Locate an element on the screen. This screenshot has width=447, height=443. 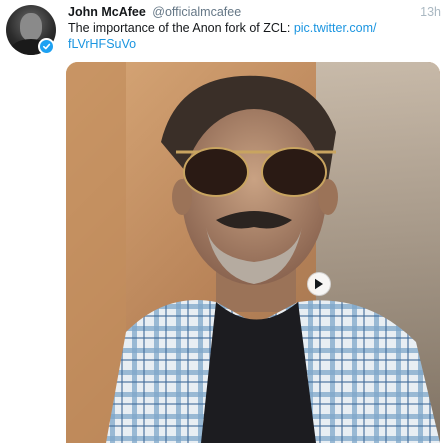
tweet-timestamp: 13h is located at coordinates (430, 12).